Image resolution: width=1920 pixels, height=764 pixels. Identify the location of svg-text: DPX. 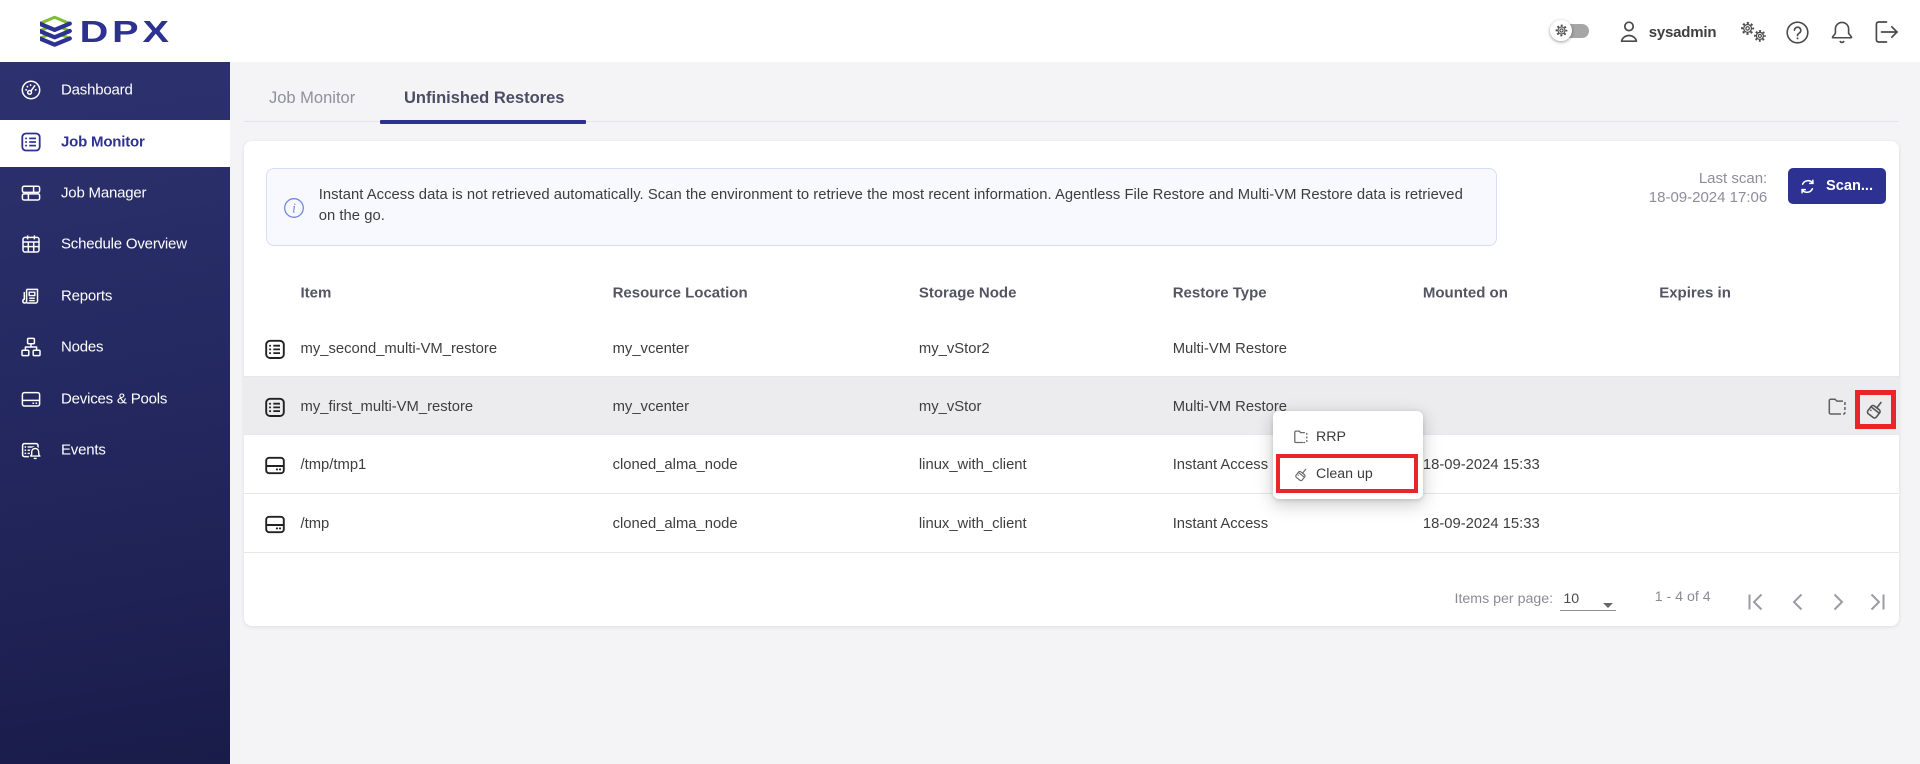
(126, 31).